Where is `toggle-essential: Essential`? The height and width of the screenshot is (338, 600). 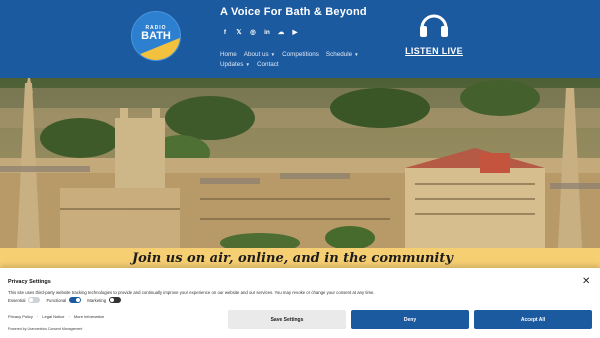
toggle-essential: Essential is located at coordinates (24, 300).